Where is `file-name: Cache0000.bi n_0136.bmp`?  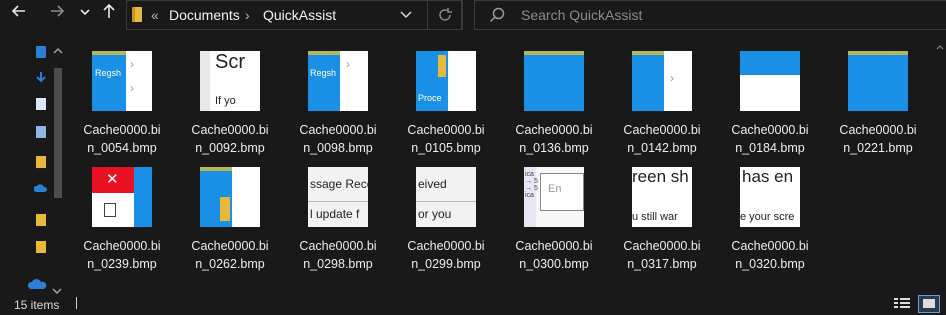 file-name: Cache0000.bi n_0136.bmp is located at coordinates (554, 139).